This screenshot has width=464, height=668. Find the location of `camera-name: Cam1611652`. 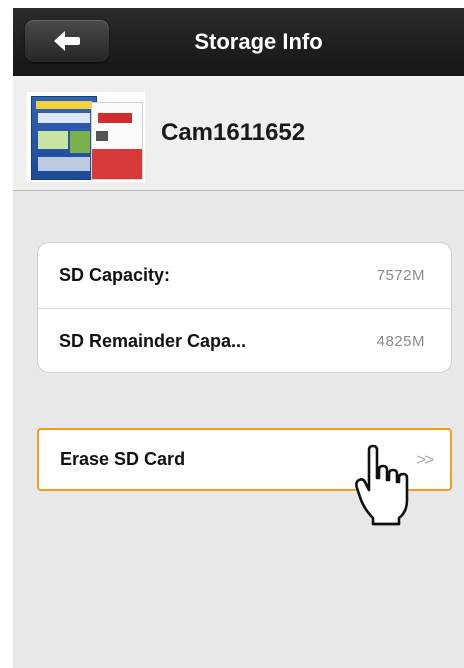

camera-name: Cam1611652 is located at coordinates (233, 132).